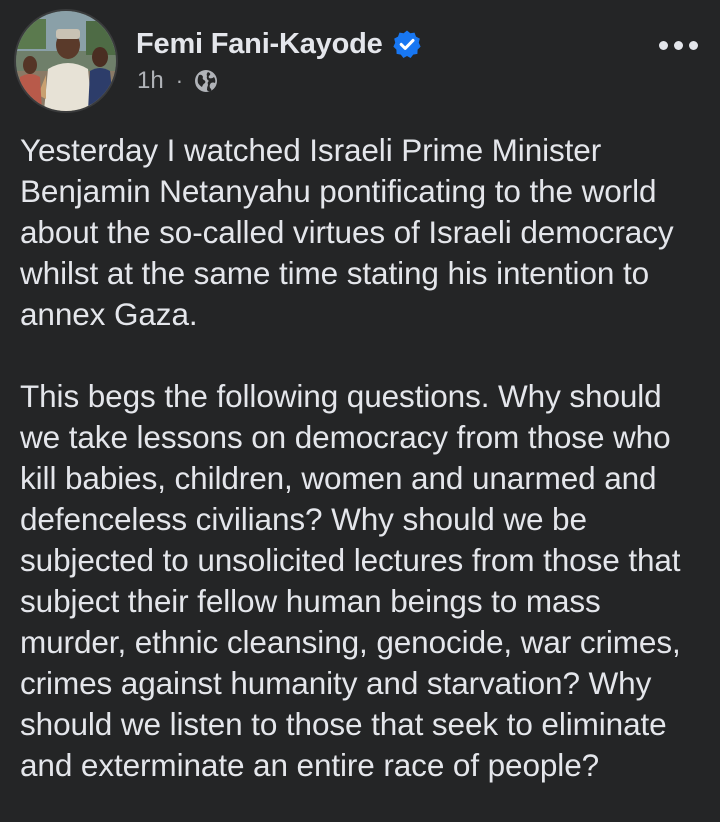  Describe the element at coordinates (206, 81) in the screenshot. I see `globe-icon` at that location.